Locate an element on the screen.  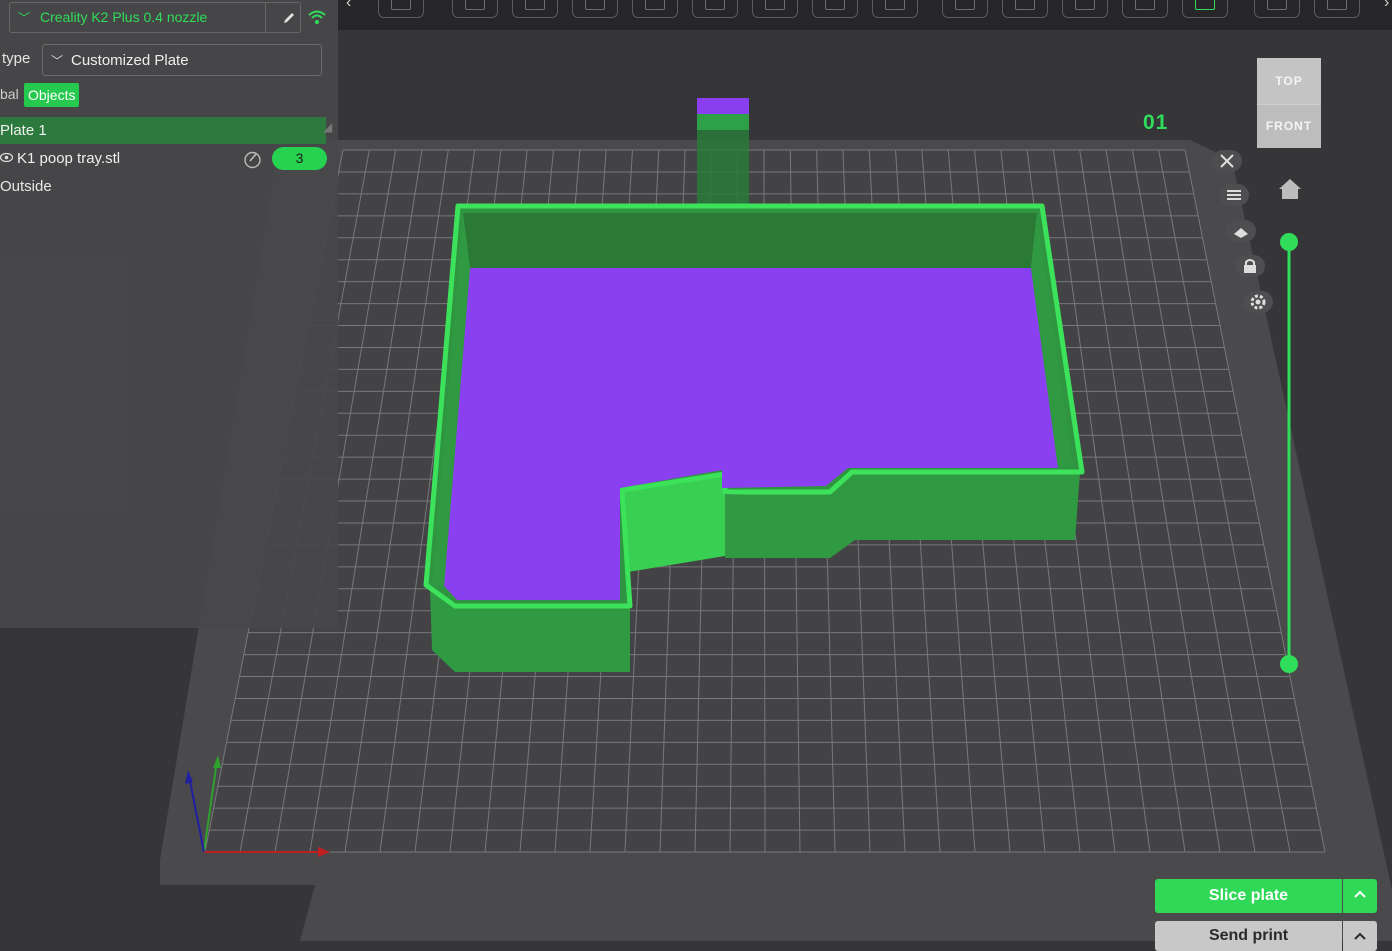
arrange-icon is located at coordinates (475, 9).